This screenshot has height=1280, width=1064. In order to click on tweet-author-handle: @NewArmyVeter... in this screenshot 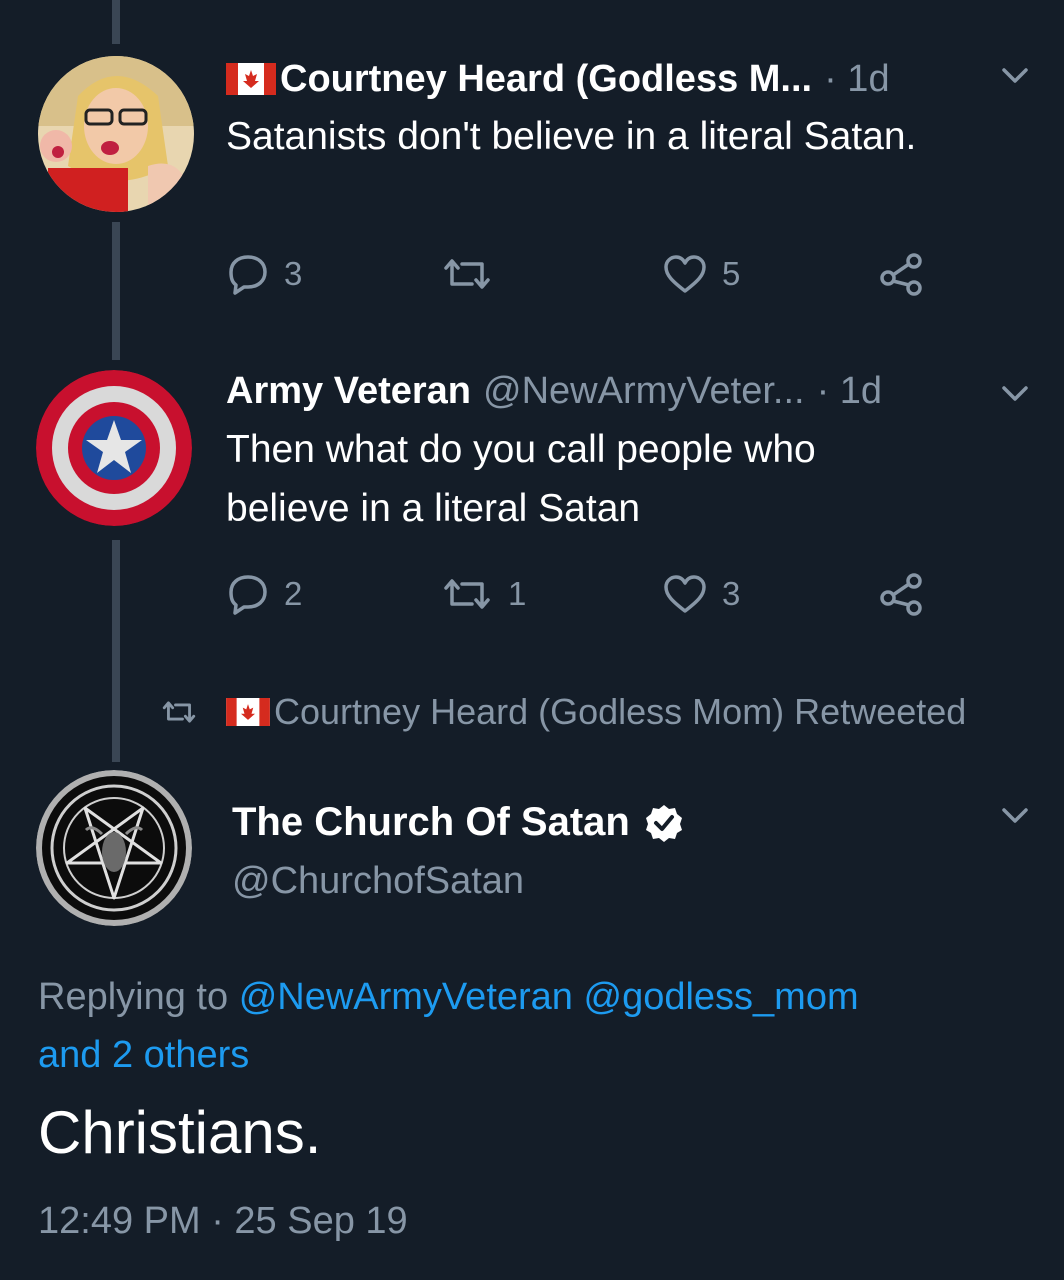, I will do `click(644, 391)`.